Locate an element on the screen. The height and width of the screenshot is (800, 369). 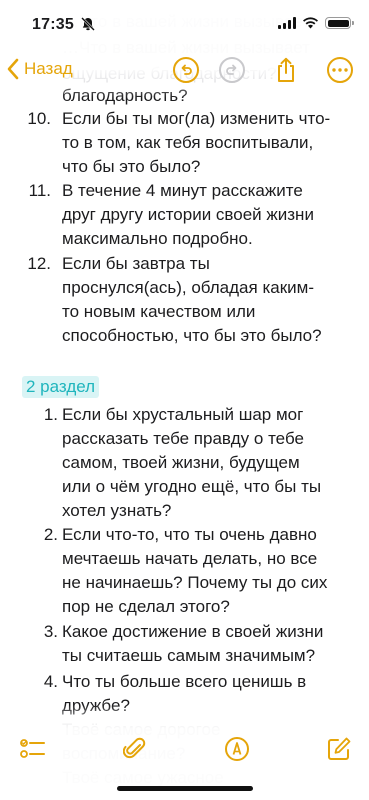
list-number: 10. is located at coordinates (39, 118).